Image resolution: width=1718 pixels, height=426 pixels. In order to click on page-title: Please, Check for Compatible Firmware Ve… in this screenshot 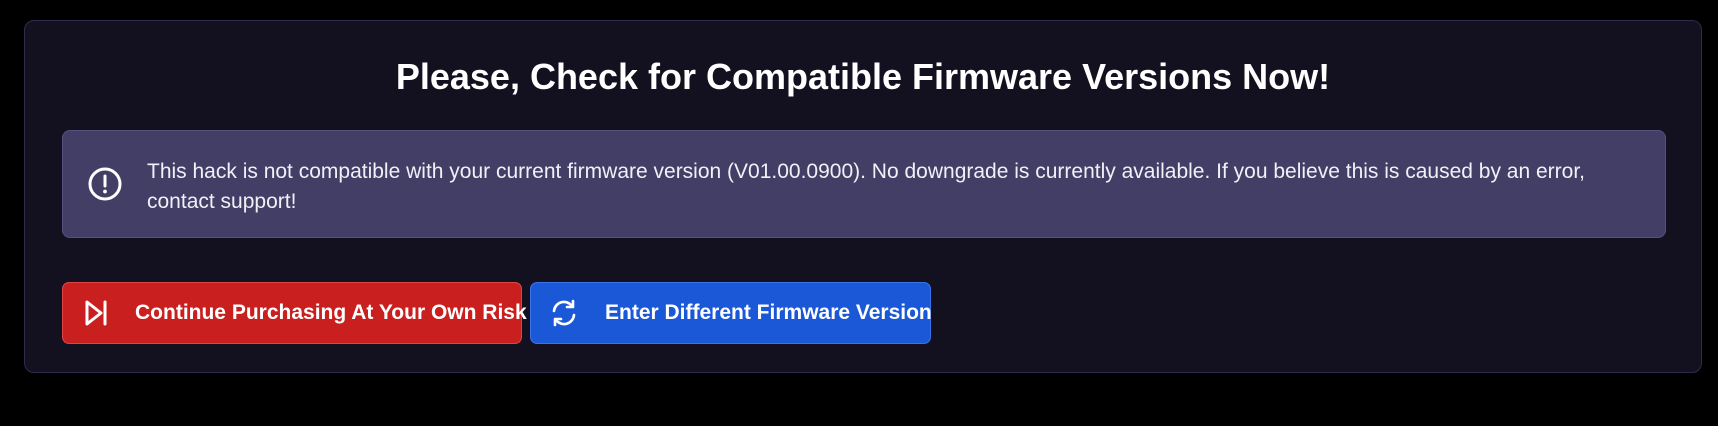, I will do `click(863, 76)`.